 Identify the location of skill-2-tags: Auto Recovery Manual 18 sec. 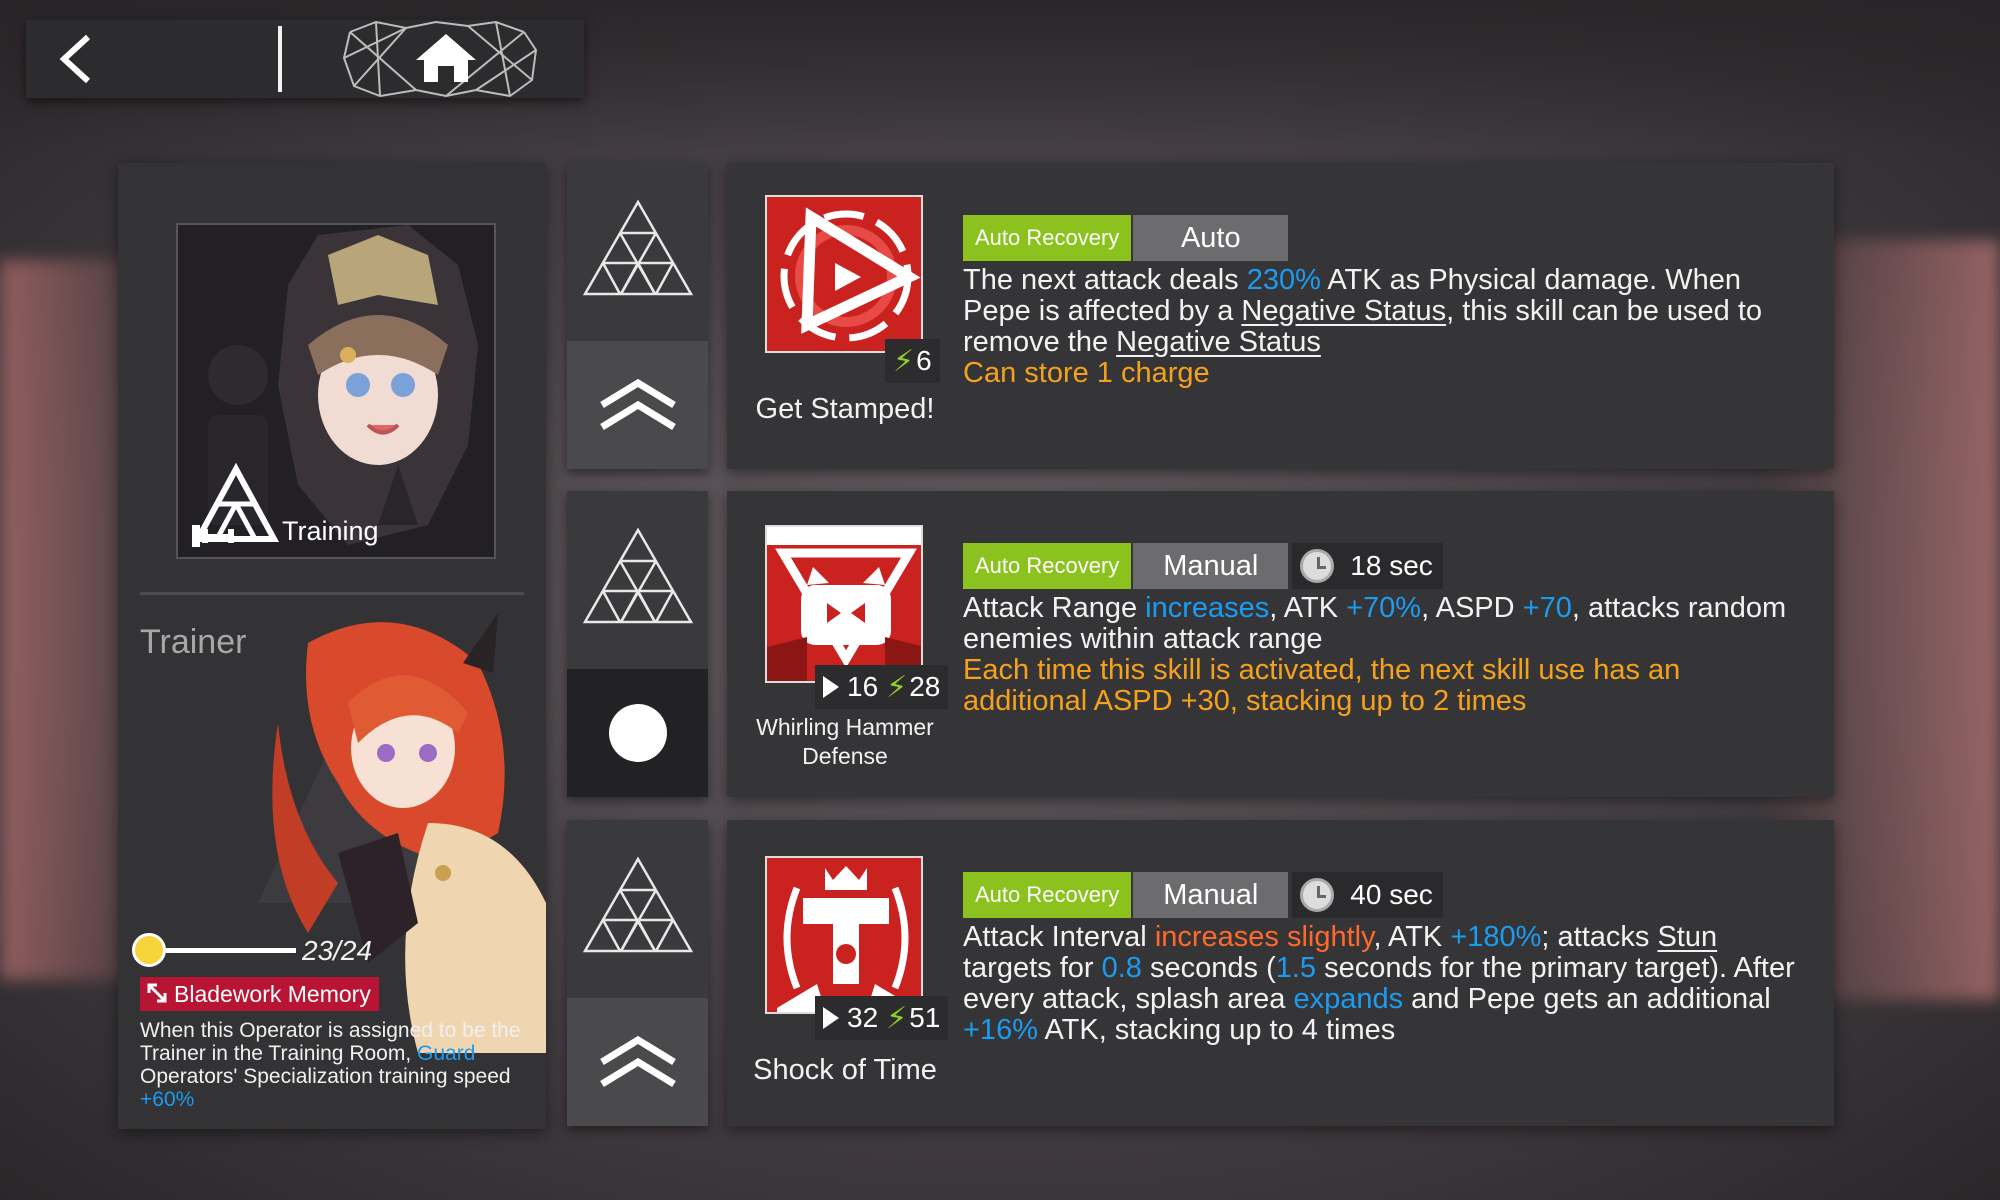
(1203, 566).